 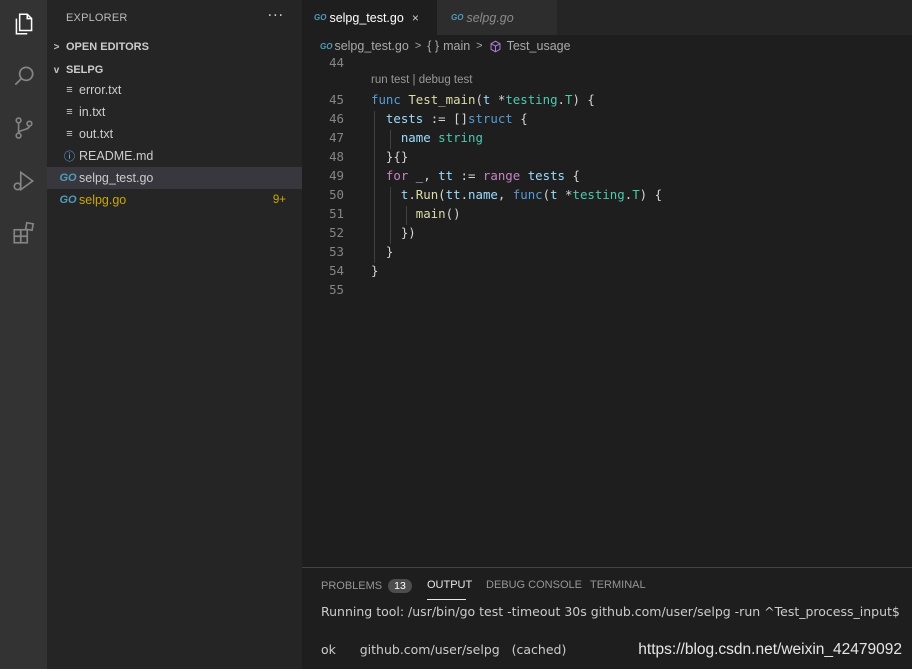 What do you see at coordinates (85, 70) in the screenshot?
I see `folder-label: SELPG` at bounding box center [85, 70].